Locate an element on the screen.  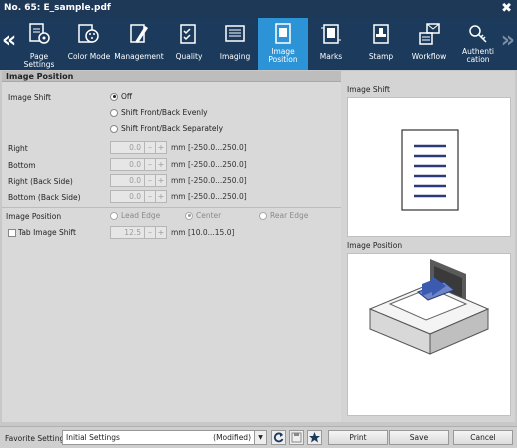
radio-label: Center is located at coordinates (209, 215).